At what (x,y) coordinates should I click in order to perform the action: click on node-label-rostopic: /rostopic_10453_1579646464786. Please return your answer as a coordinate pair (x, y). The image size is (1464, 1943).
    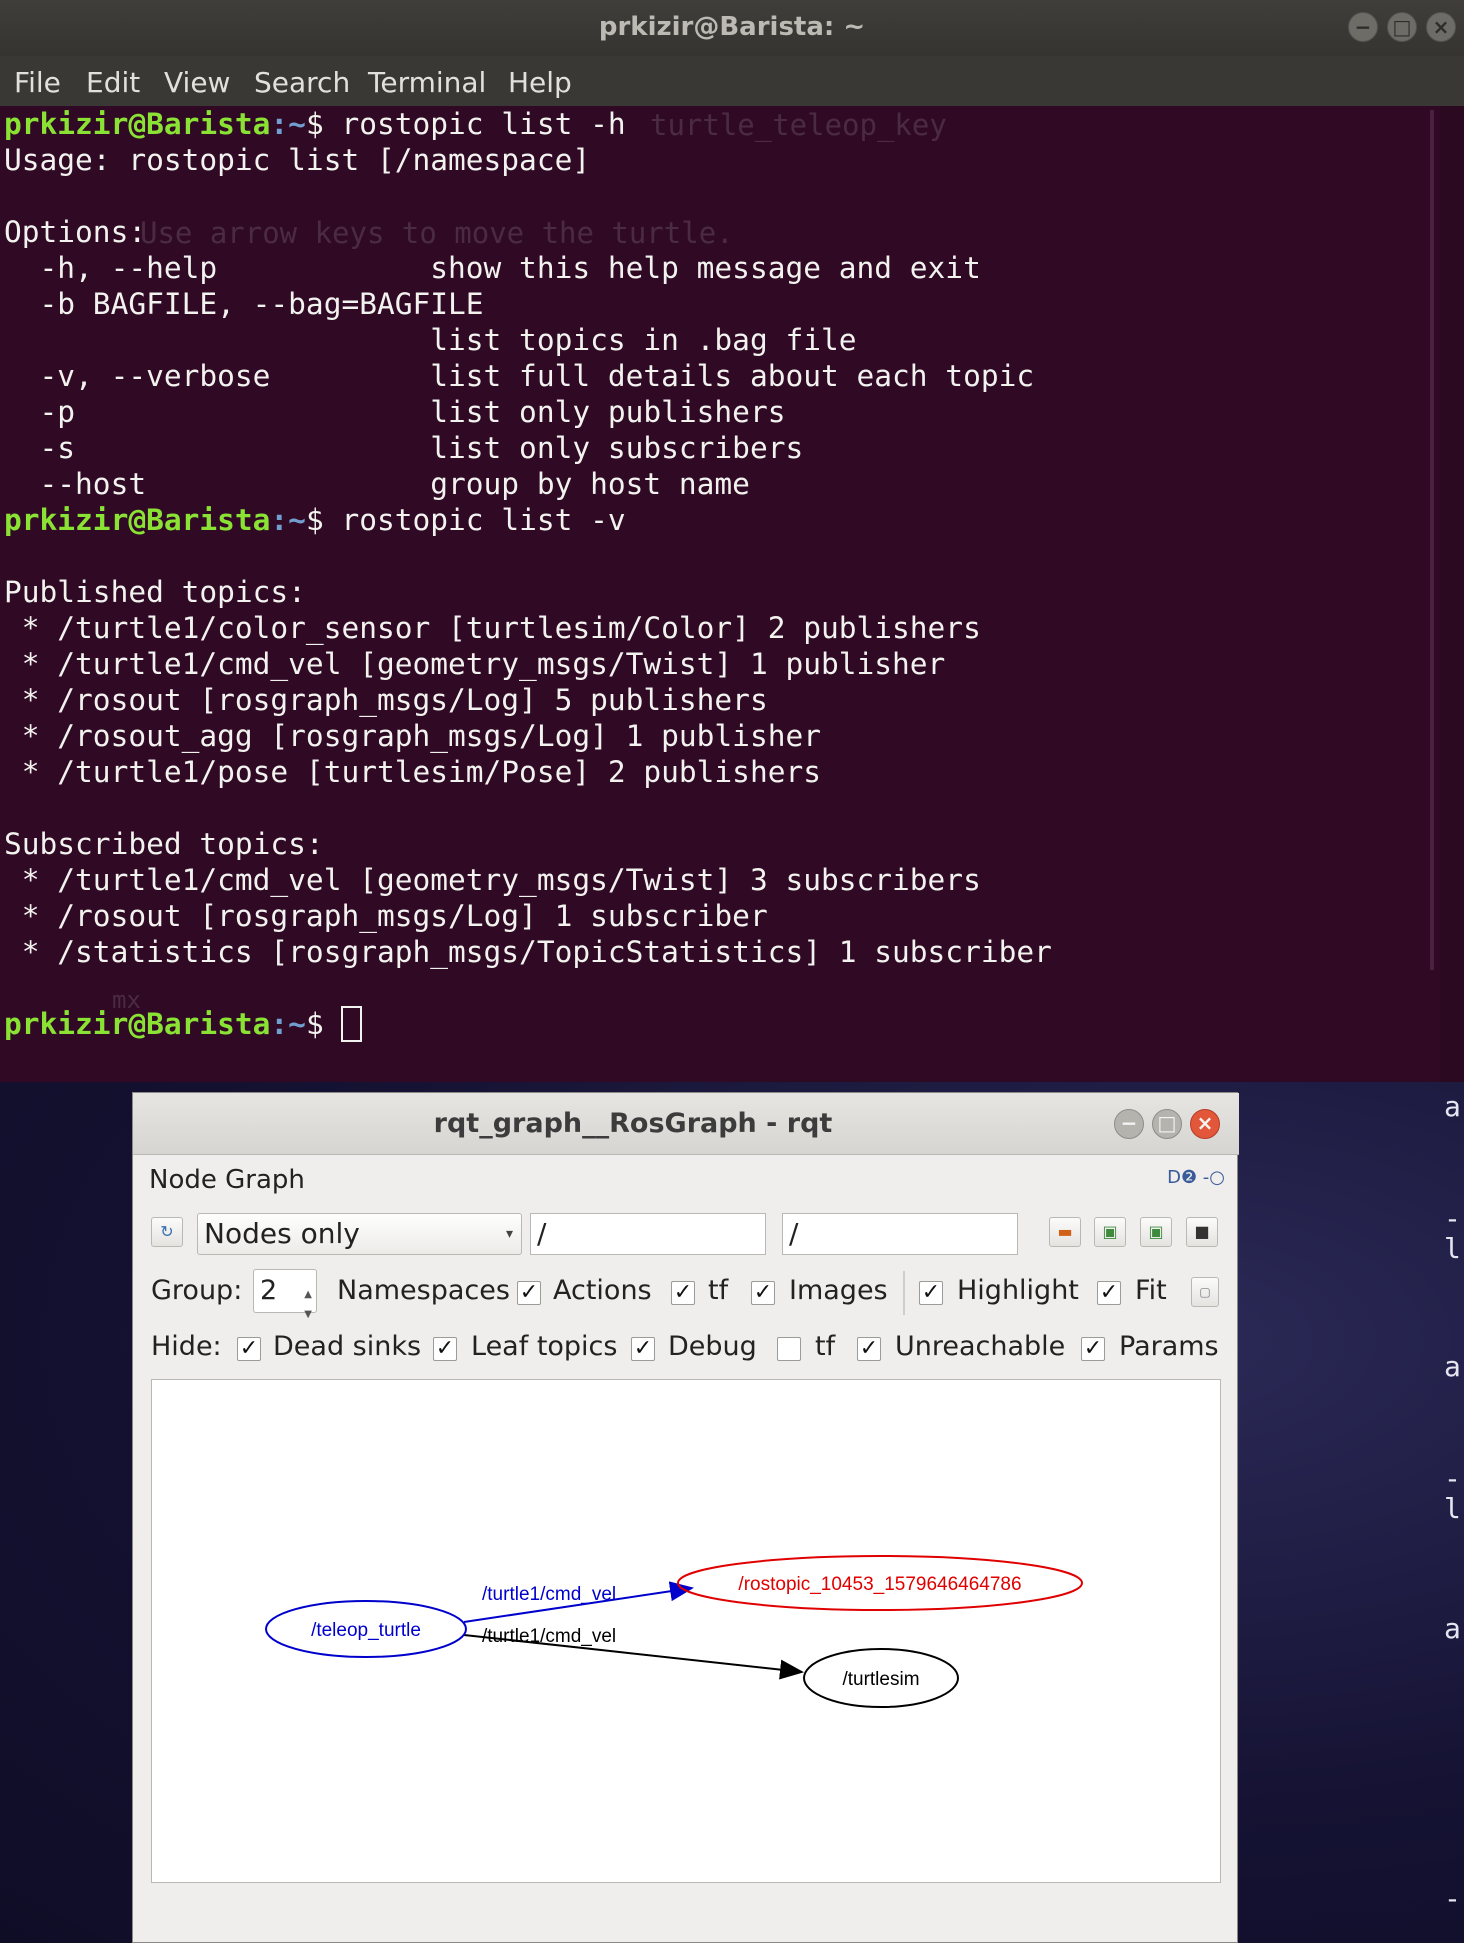
    Looking at the image, I should click on (879, 1584).